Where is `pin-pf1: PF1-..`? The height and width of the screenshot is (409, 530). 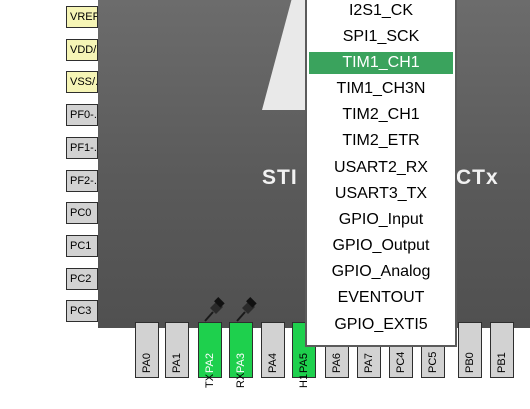 pin-pf1: PF1-.. is located at coordinates (82, 148).